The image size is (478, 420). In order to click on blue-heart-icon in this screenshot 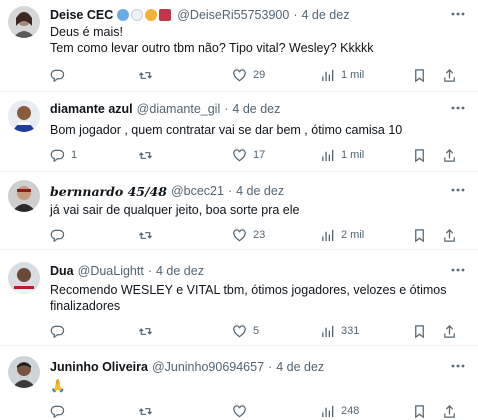, I will do `click(123, 15)`.